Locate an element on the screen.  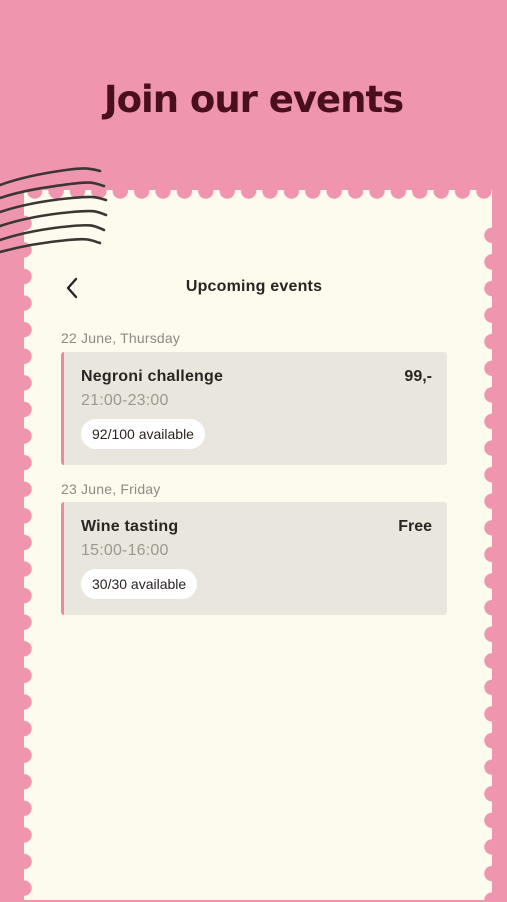
stamp-perforation-right is located at coordinates (492, 562).